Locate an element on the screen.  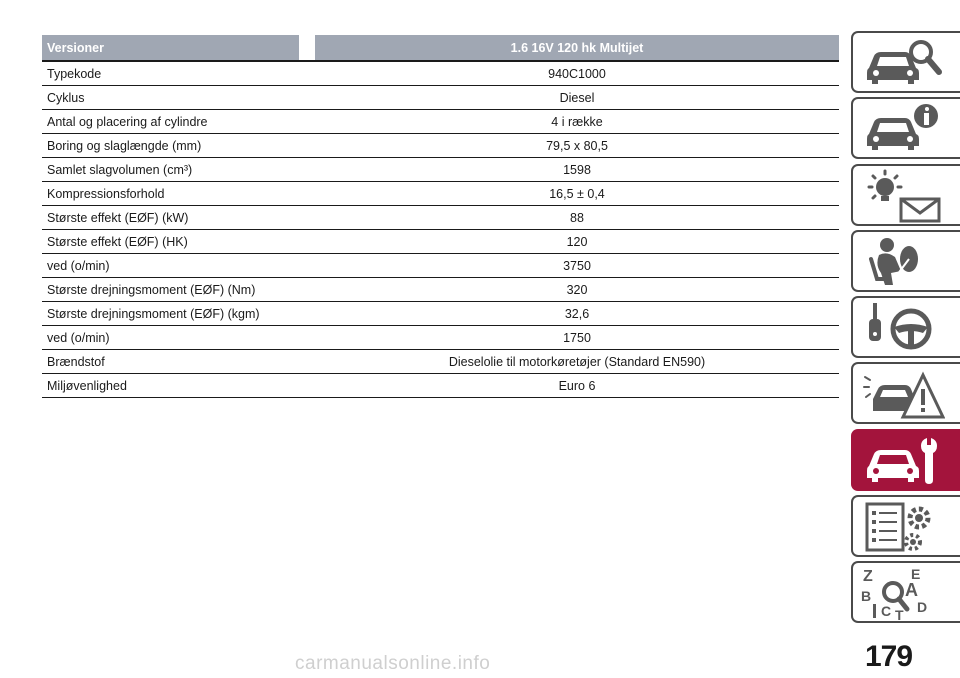
index-letter-t: T is located at coordinates (899, 613).